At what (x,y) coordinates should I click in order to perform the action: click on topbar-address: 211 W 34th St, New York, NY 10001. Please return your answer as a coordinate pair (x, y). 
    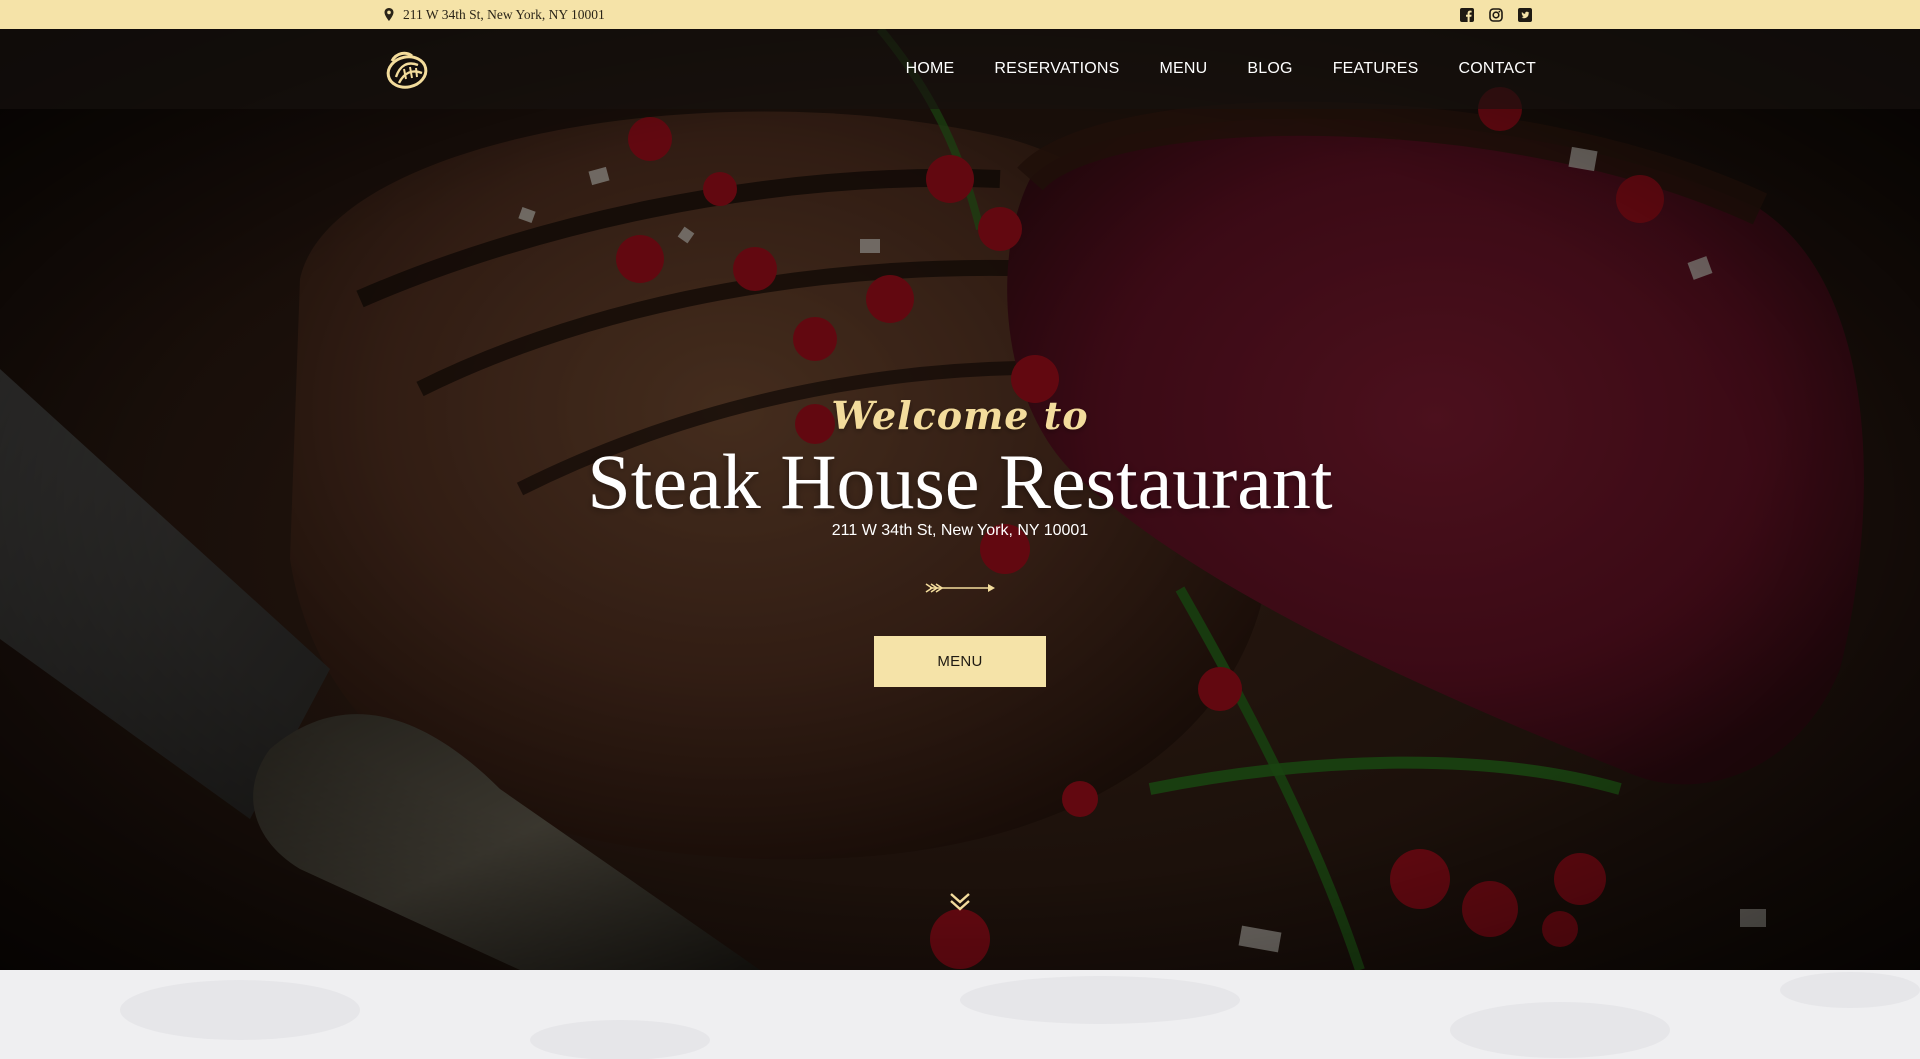
    Looking at the image, I should click on (494, 14).